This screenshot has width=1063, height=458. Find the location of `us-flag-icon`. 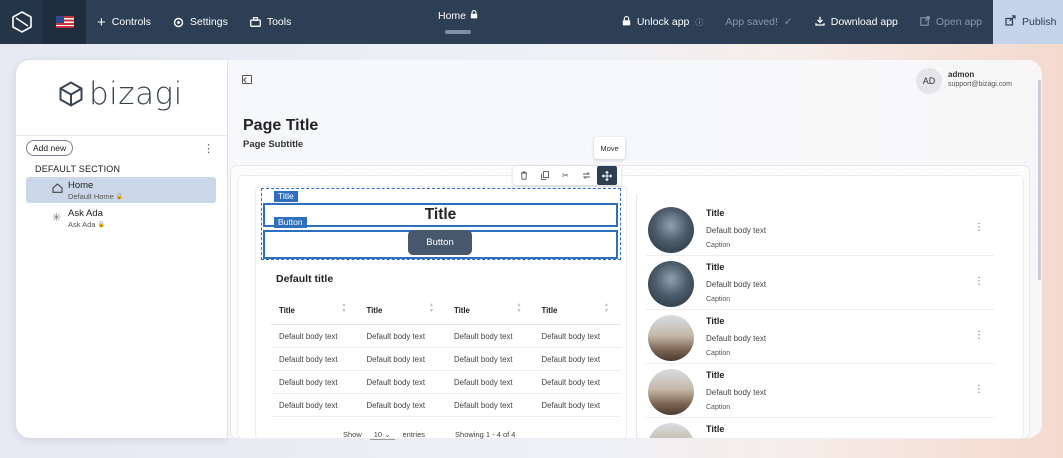

us-flag-icon is located at coordinates (64, 22).